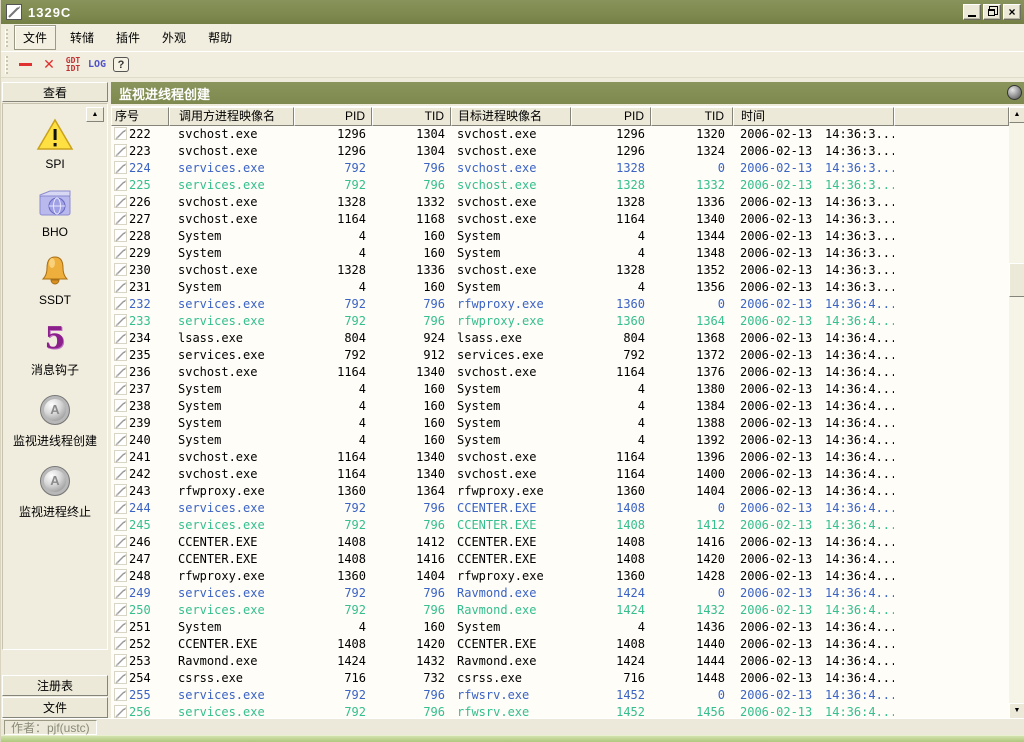  I want to click on help-button: ?, so click(121, 65).